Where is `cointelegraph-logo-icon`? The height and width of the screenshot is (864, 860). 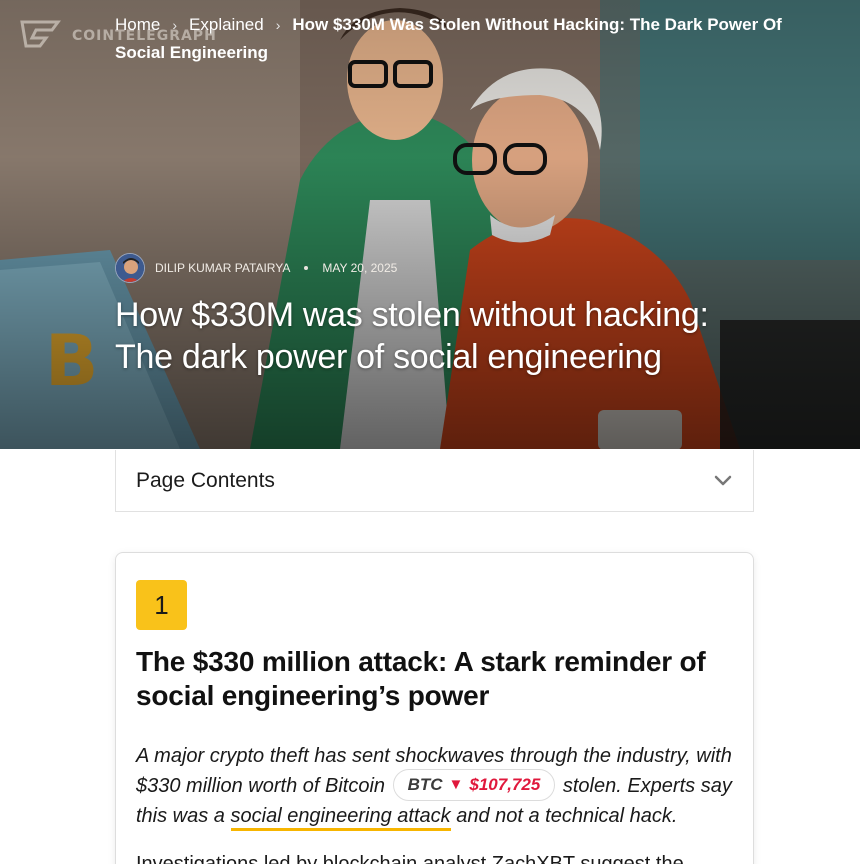
cointelegraph-logo-icon is located at coordinates (40, 34).